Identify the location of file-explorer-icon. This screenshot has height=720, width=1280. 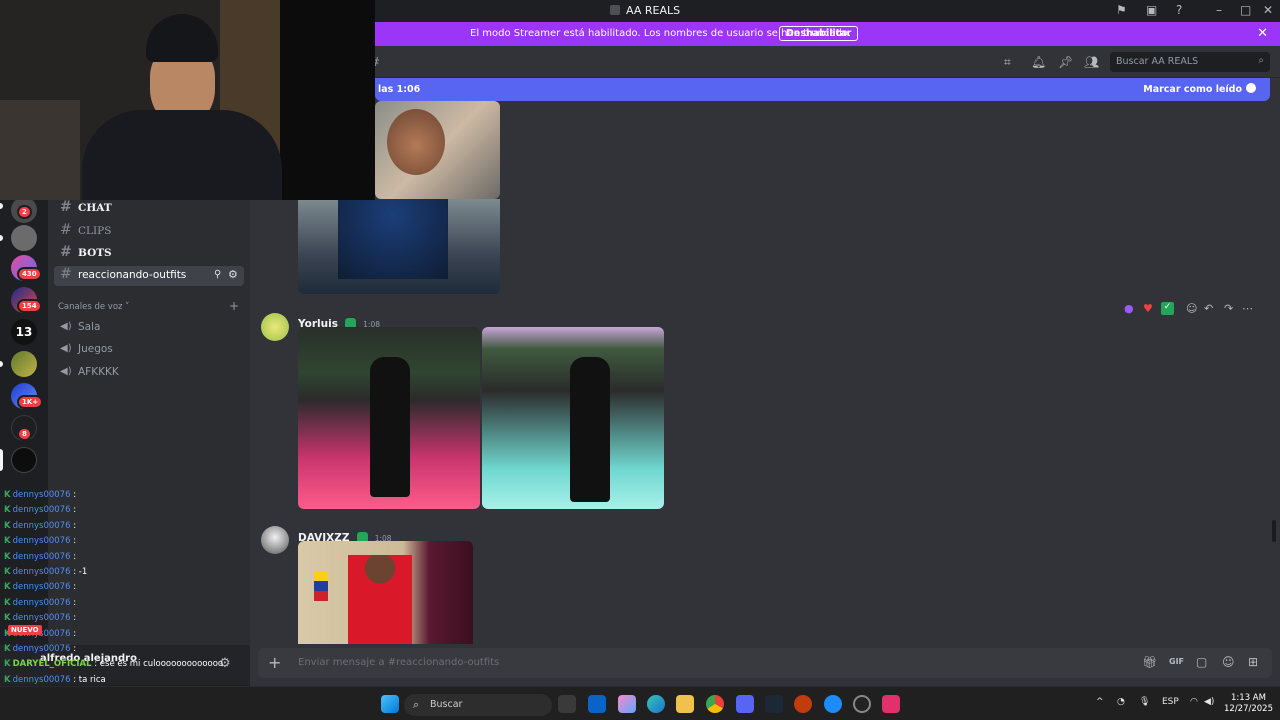
(685, 704).